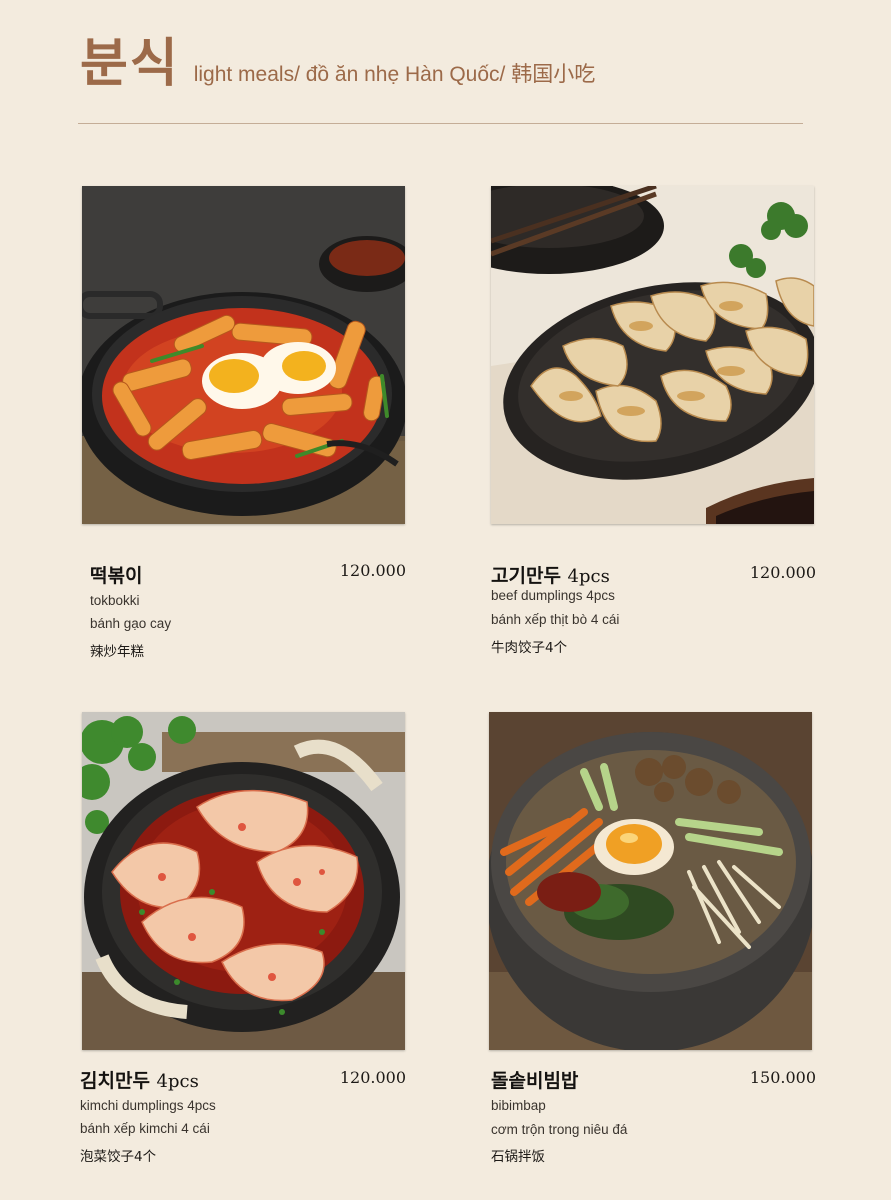  What do you see at coordinates (553, 595) in the screenshot?
I see `item-english-name: beef dumplings 4pcs` at bounding box center [553, 595].